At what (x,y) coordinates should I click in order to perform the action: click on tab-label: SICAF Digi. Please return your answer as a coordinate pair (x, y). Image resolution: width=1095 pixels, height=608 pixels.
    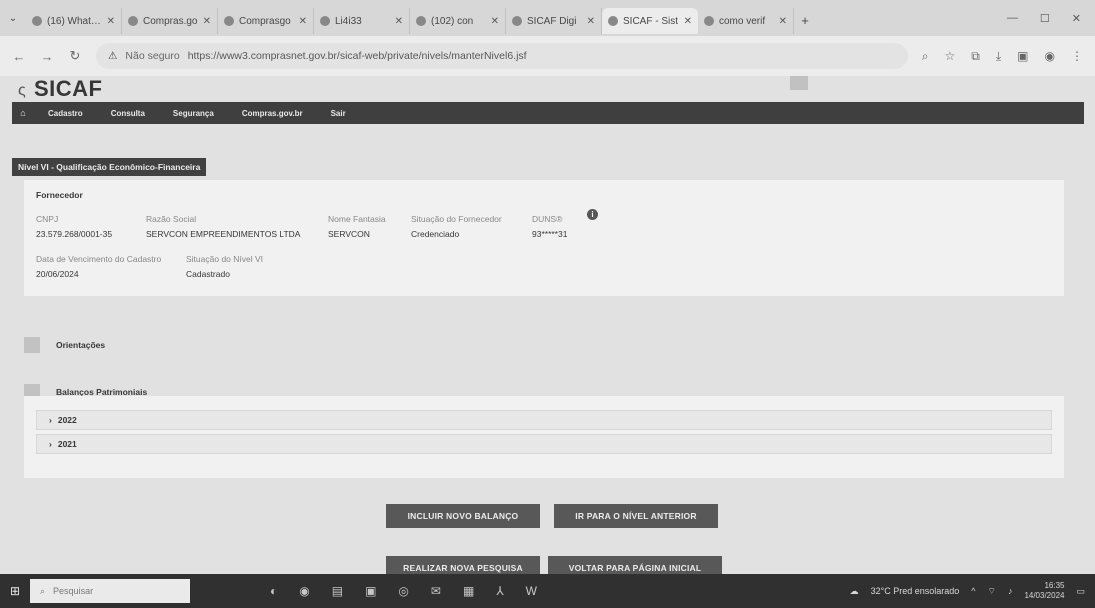
    Looking at the image, I should click on (552, 21).